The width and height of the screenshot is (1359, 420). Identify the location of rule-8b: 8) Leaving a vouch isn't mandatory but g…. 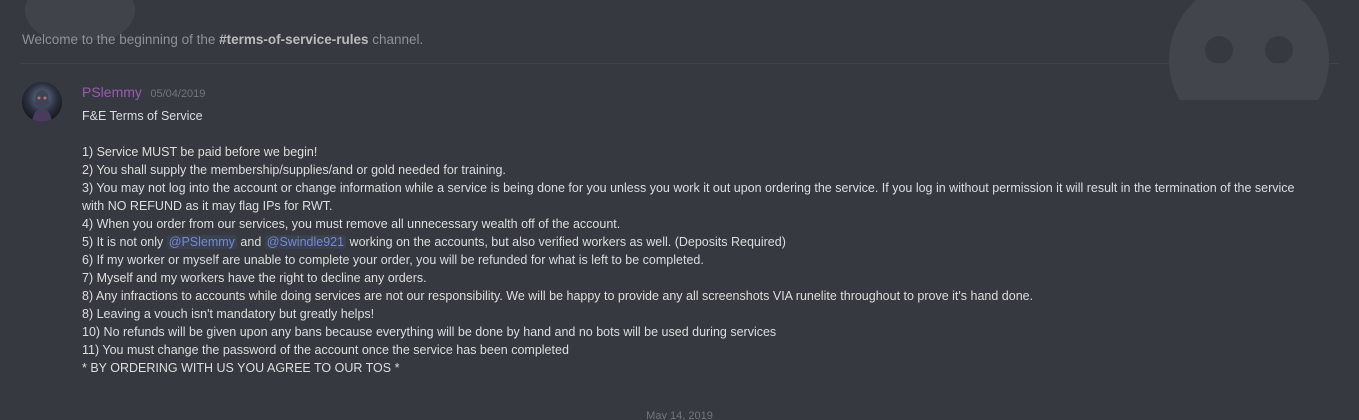
(228, 314).